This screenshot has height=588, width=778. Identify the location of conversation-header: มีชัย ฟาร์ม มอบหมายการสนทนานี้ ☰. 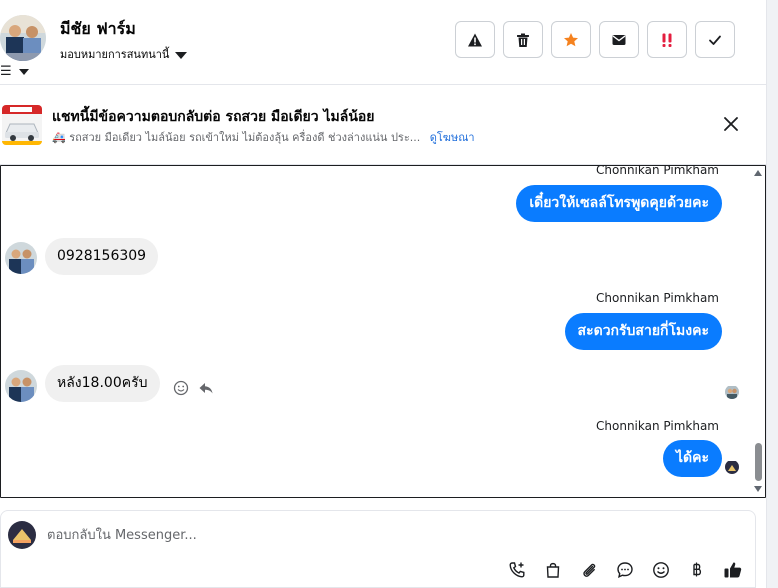
(383, 42).